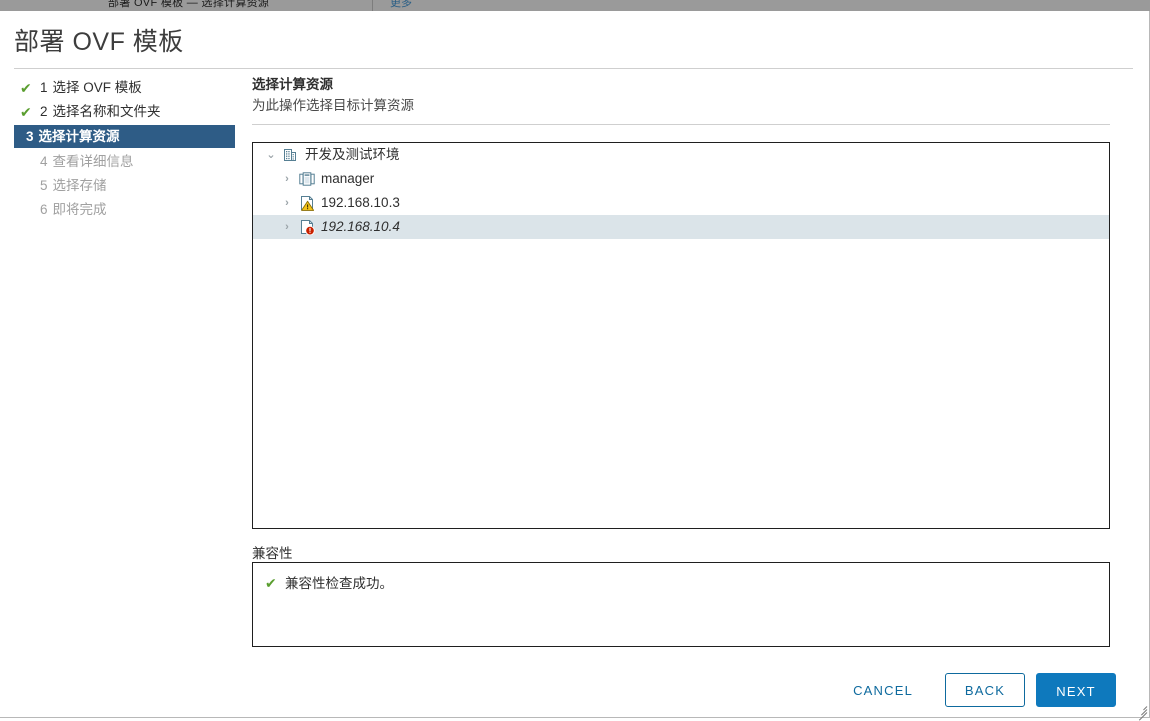 The width and height of the screenshot is (1150, 721). I want to click on dialog-footer: CANCEL BACK NEXT, so click(566, 690).